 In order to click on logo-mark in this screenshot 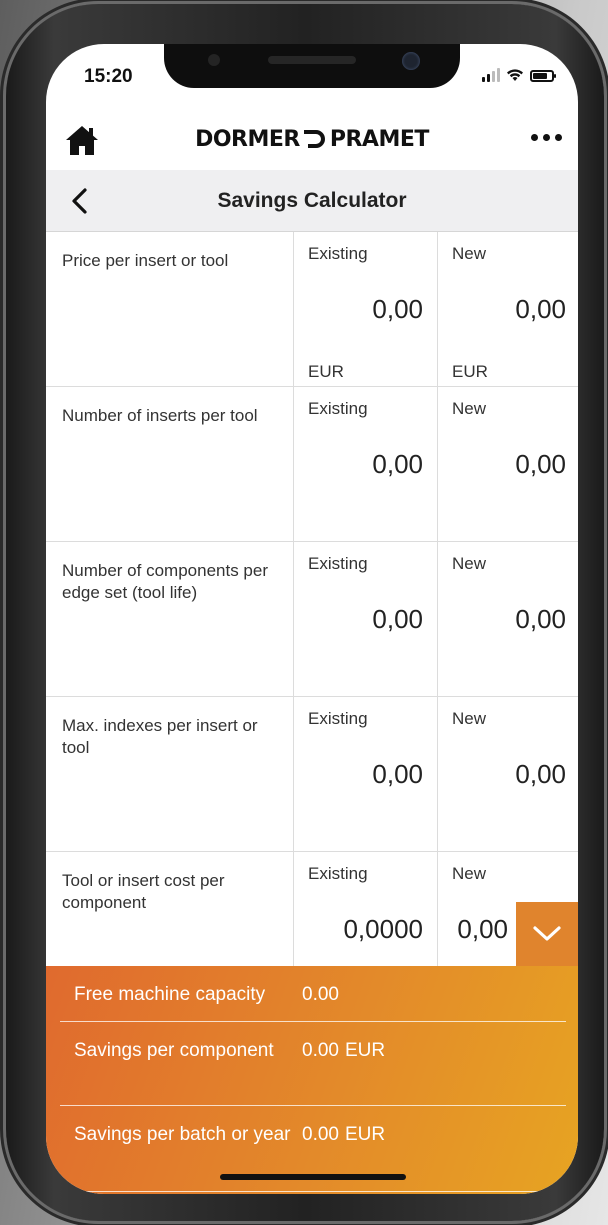, I will do `click(314, 139)`.